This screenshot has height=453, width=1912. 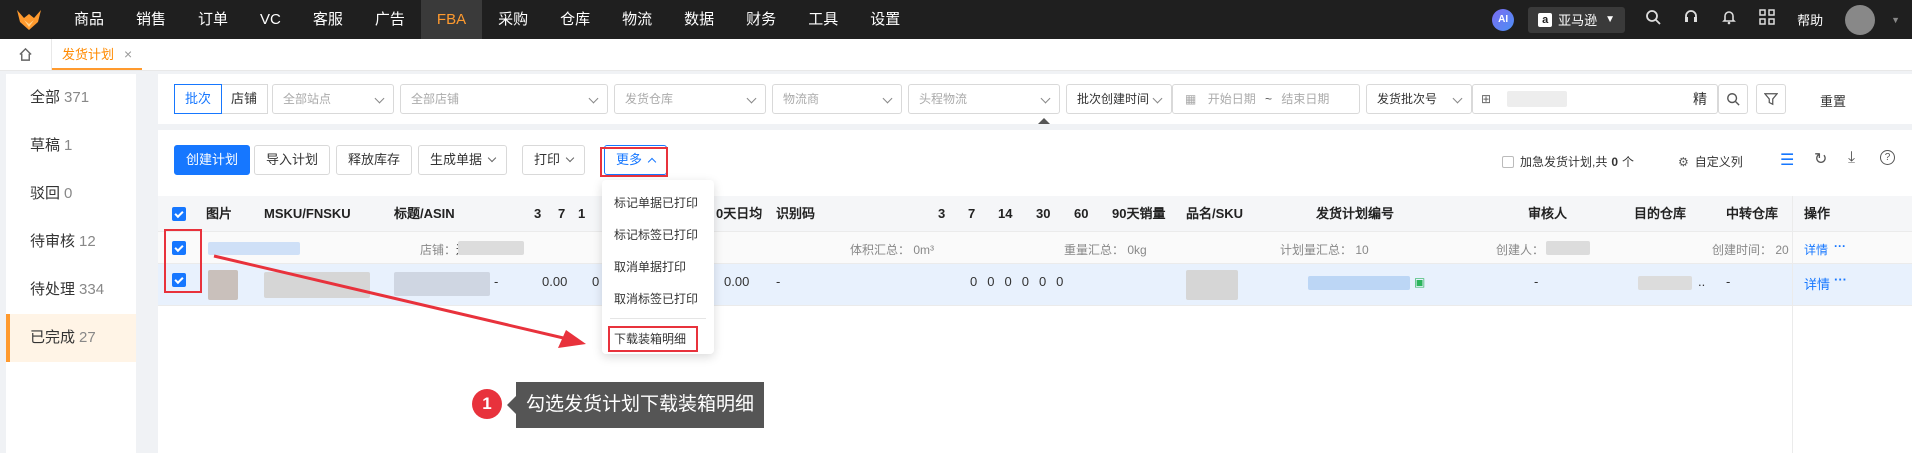 I want to click on annotation-arrow, so click(x=399, y=301).